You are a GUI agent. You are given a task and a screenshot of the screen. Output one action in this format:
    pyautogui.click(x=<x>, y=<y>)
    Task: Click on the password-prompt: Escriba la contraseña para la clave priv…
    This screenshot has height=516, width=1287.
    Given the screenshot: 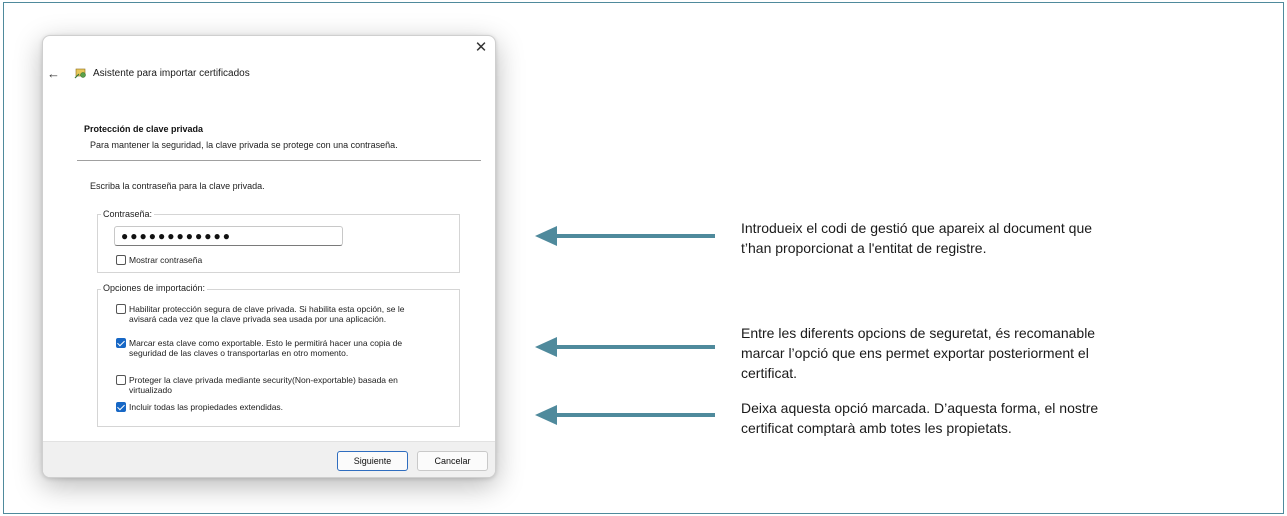 What is the action you would take?
    pyautogui.click(x=177, y=186)
    